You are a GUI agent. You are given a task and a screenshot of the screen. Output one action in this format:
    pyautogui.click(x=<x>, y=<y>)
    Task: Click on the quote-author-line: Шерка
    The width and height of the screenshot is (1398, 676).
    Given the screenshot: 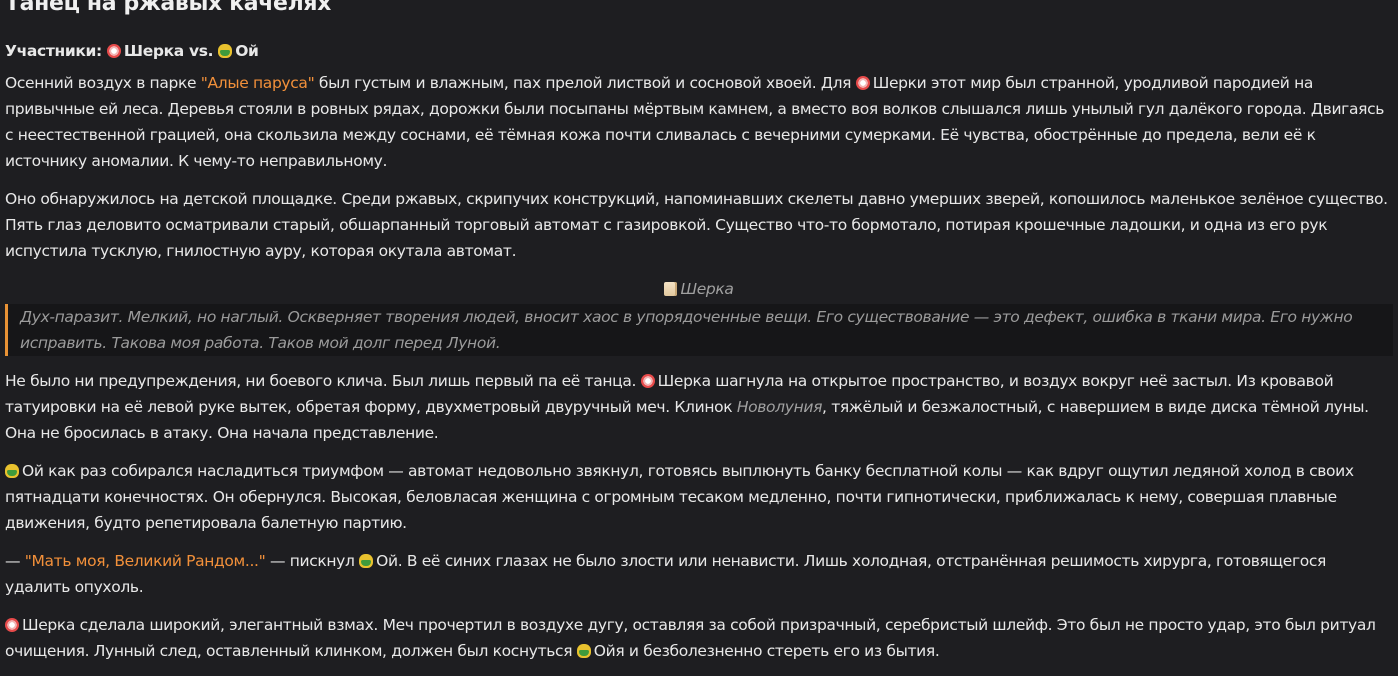 What is the action you would take?
    pyautogui.click(x=699, y=289)
    